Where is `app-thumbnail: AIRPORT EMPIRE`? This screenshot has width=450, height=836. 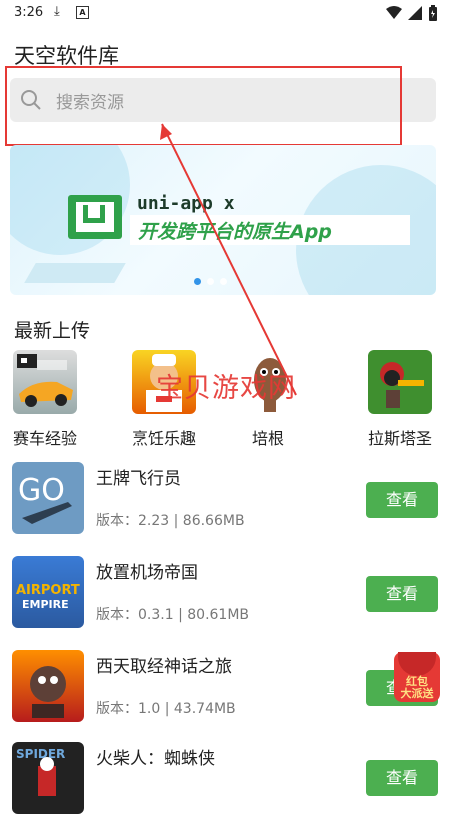
app-thumbnail: AIRPORT EMPIRE is located at coordinates (48, 592).